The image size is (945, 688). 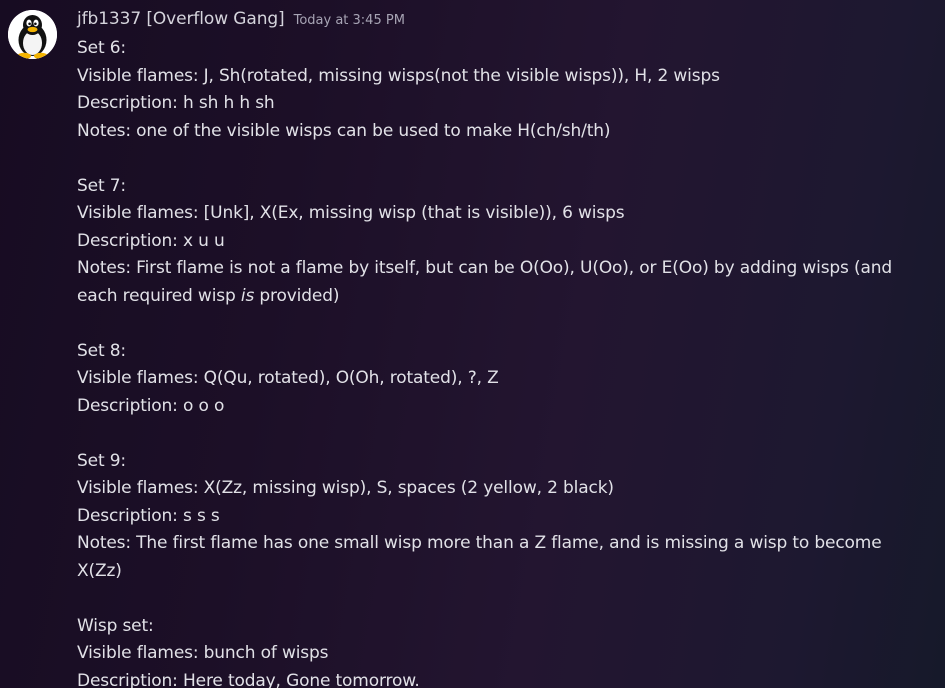 I want to click on set8-title: Set 8:, so click(x=101, y=350).